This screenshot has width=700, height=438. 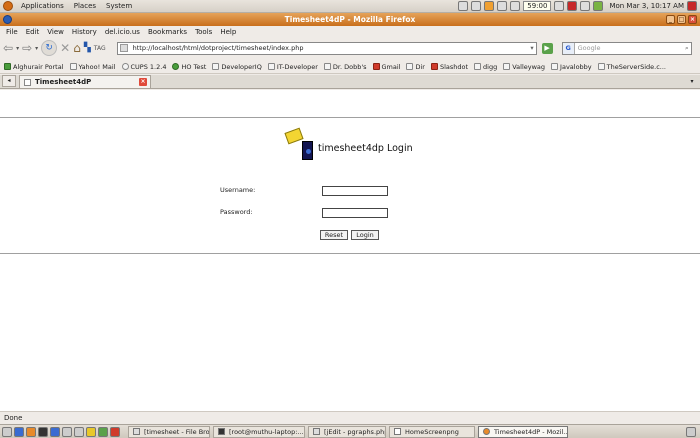 What do you see at coordinates (432, 431) in the screenshot?
I see `task-homescreen: HomeScreenpng` at bounding box center [432, 431].